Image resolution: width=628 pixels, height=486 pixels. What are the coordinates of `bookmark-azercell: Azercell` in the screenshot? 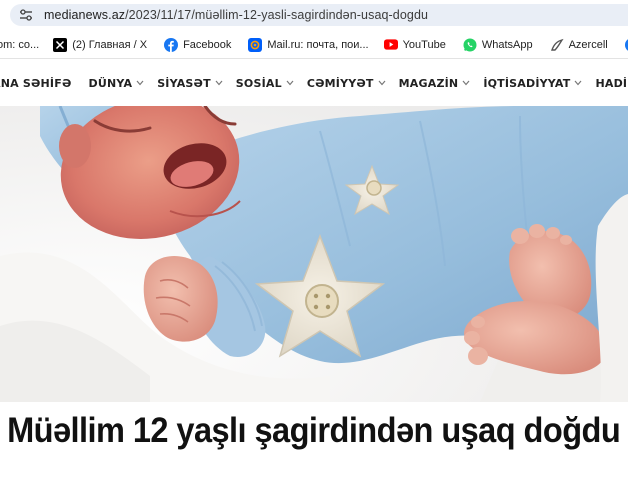 It's located at (579, 45).